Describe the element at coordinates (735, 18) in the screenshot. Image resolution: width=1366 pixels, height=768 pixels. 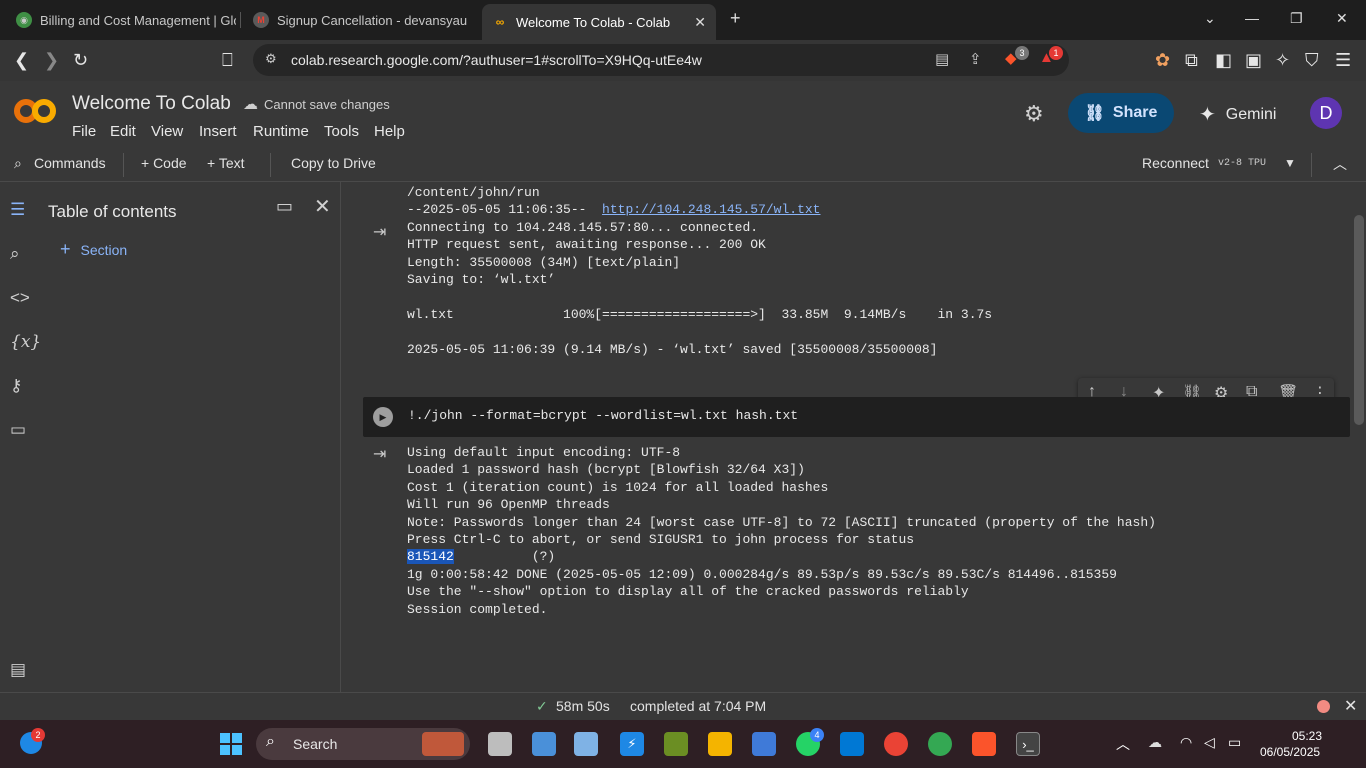
I see `new-tab-button: +` at that location.